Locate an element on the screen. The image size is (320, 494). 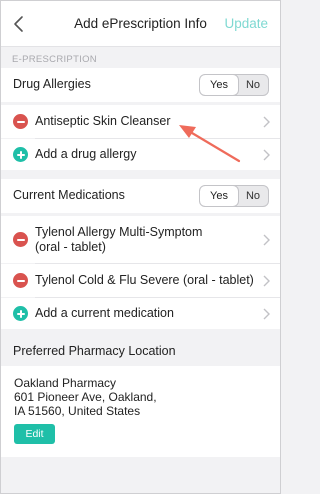
drug-allergies-row: Drug Allergies Yes No is located at coordinates (140, 85).